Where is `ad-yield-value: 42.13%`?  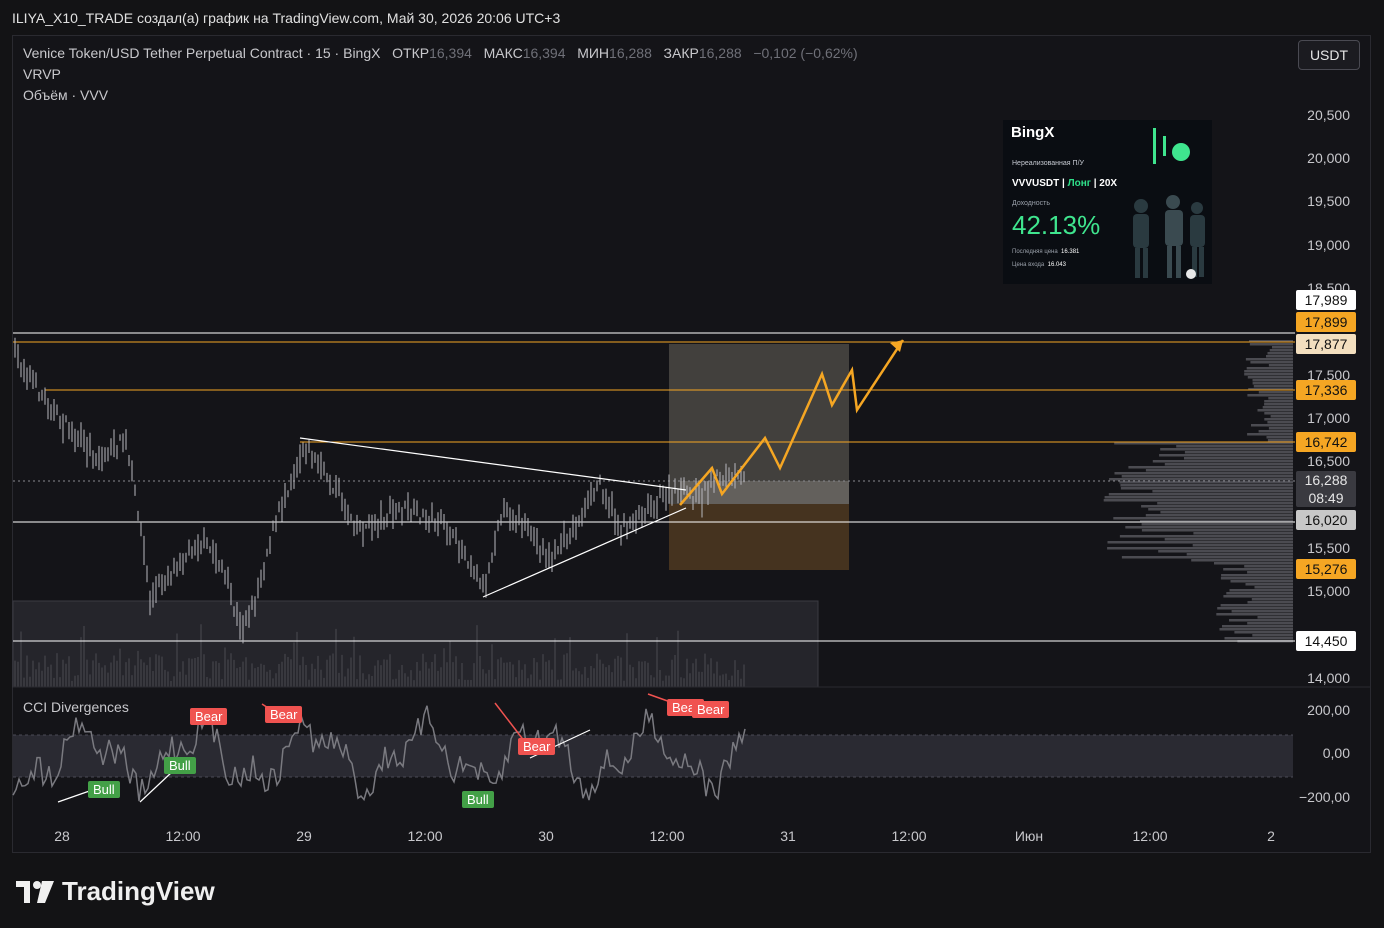
ad-yield-value: 42.13% is located at coordinates (1056, 225).